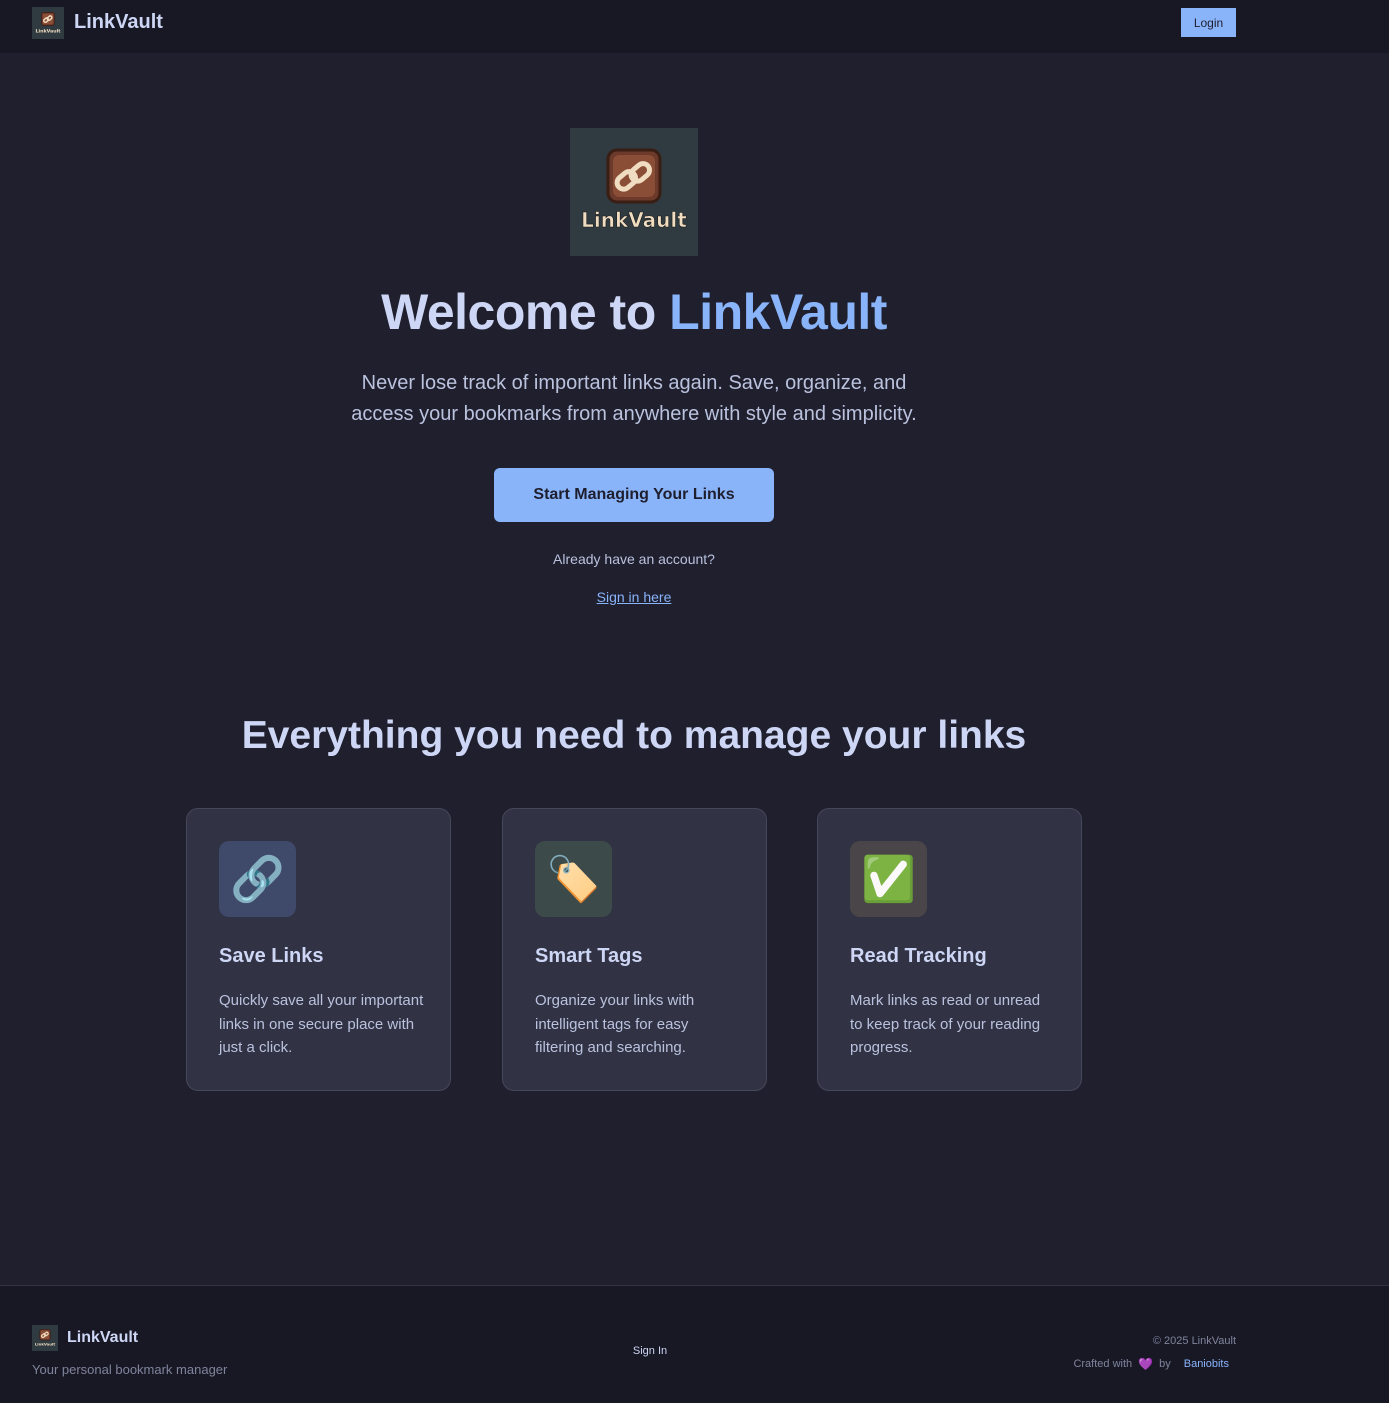  I want to click on crafted-by: by, so click(1165, 1364).